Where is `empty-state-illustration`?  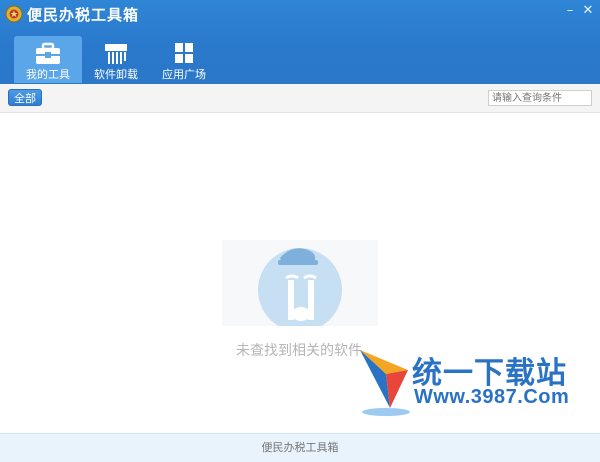 empty-state-illustration is located at coordinates (300, 283).